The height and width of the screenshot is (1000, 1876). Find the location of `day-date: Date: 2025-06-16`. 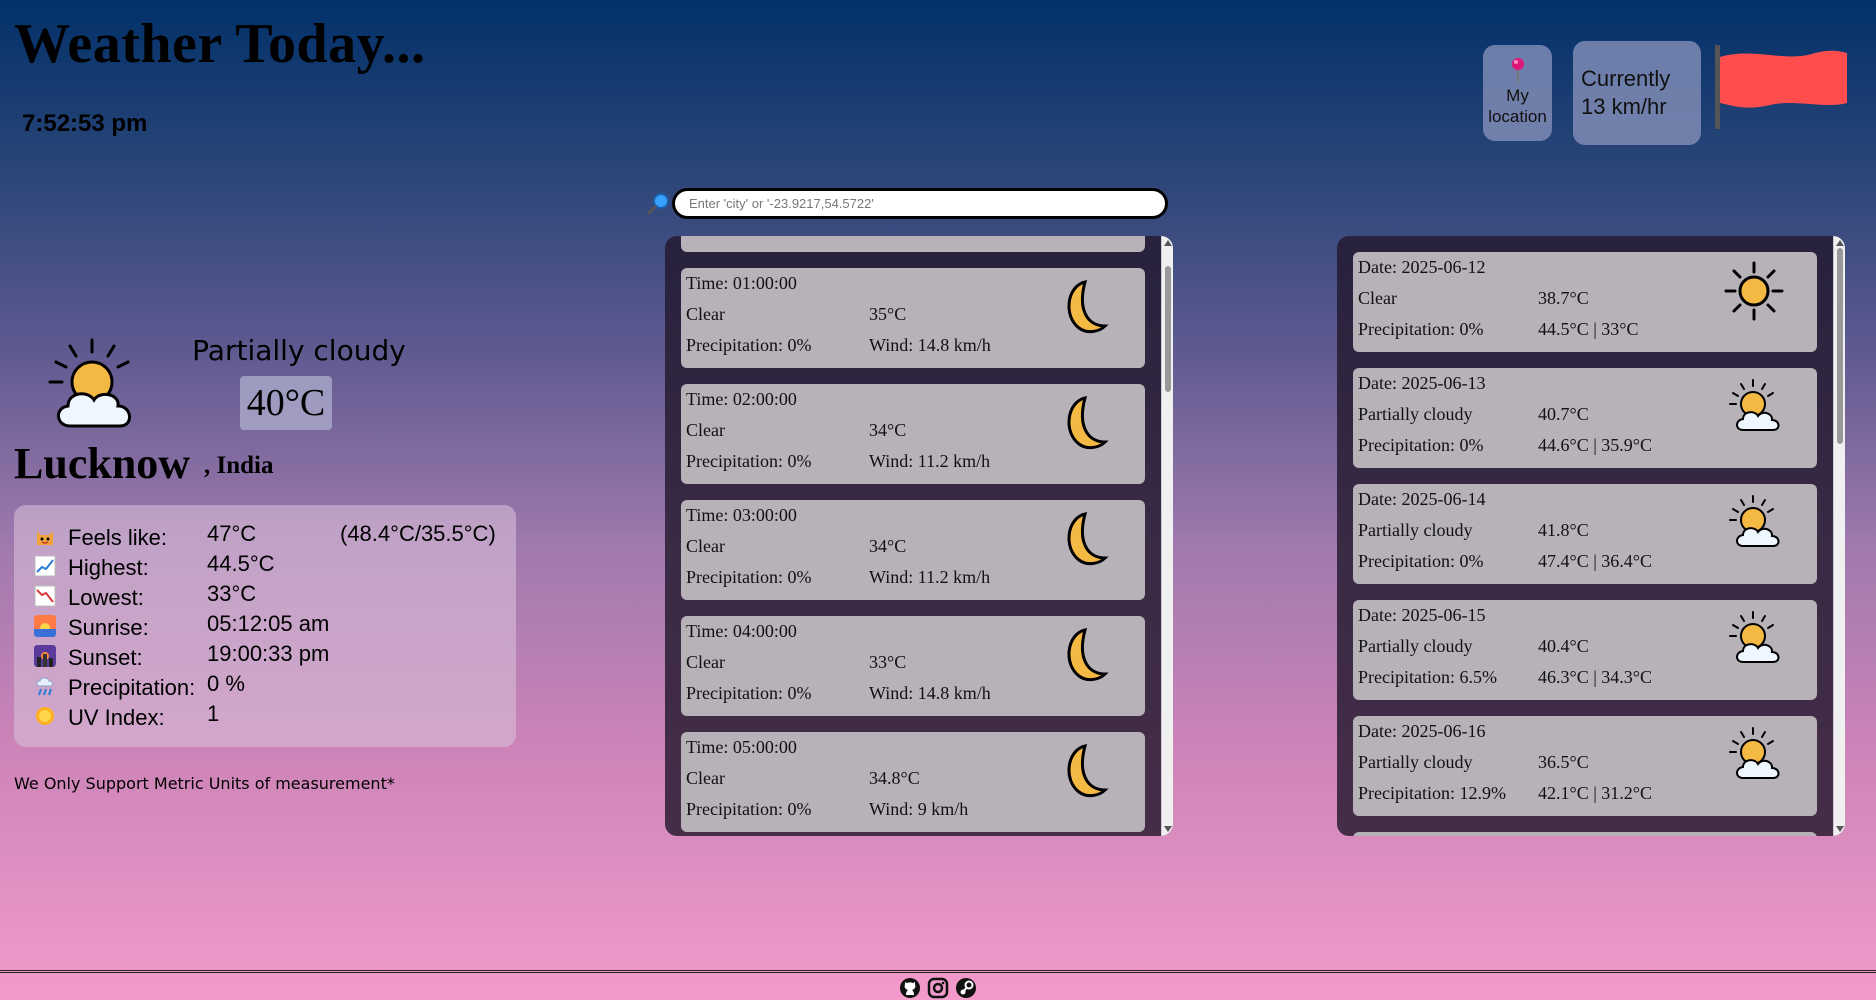

day-date: Date: 2025-06-16 is located at coordinates (1422, 731).